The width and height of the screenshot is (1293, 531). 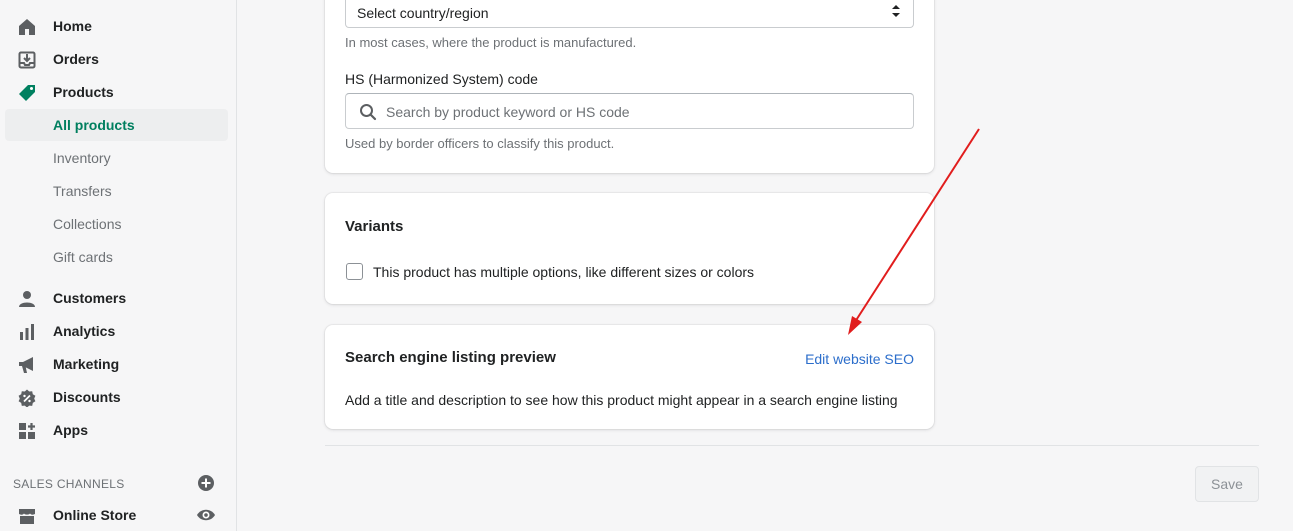 What do you see at coordinates (86, 364) in the screenshot?
I see `sidebar-item-label: Marketing` at bounding box center [86, 364].